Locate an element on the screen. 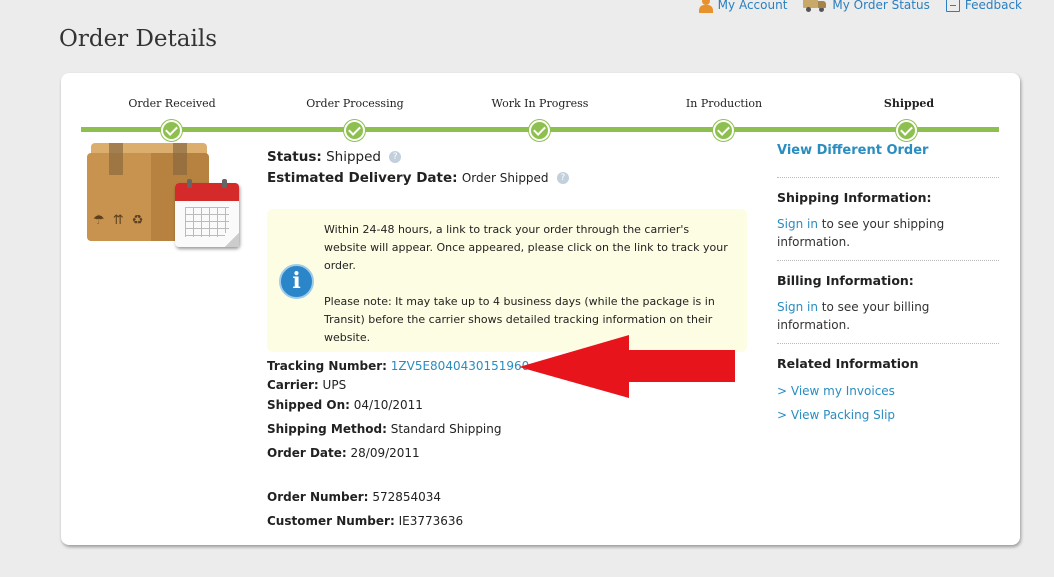 This screenshot has width=1054, height=577. shipped-on-row: Shipped On: 04/10/2011 is located at coordinates (345, 405).